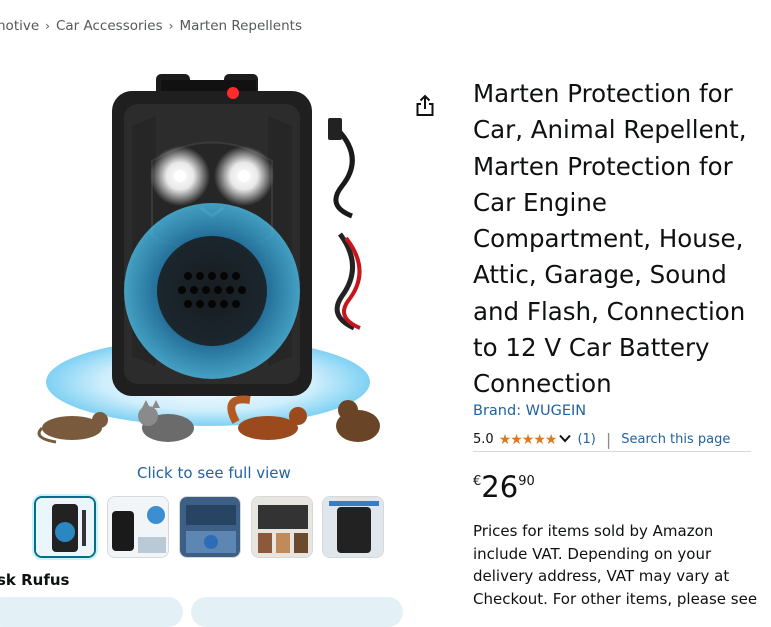  I want to click on star-rating-icon: ★★★★★, so click(528, 440).